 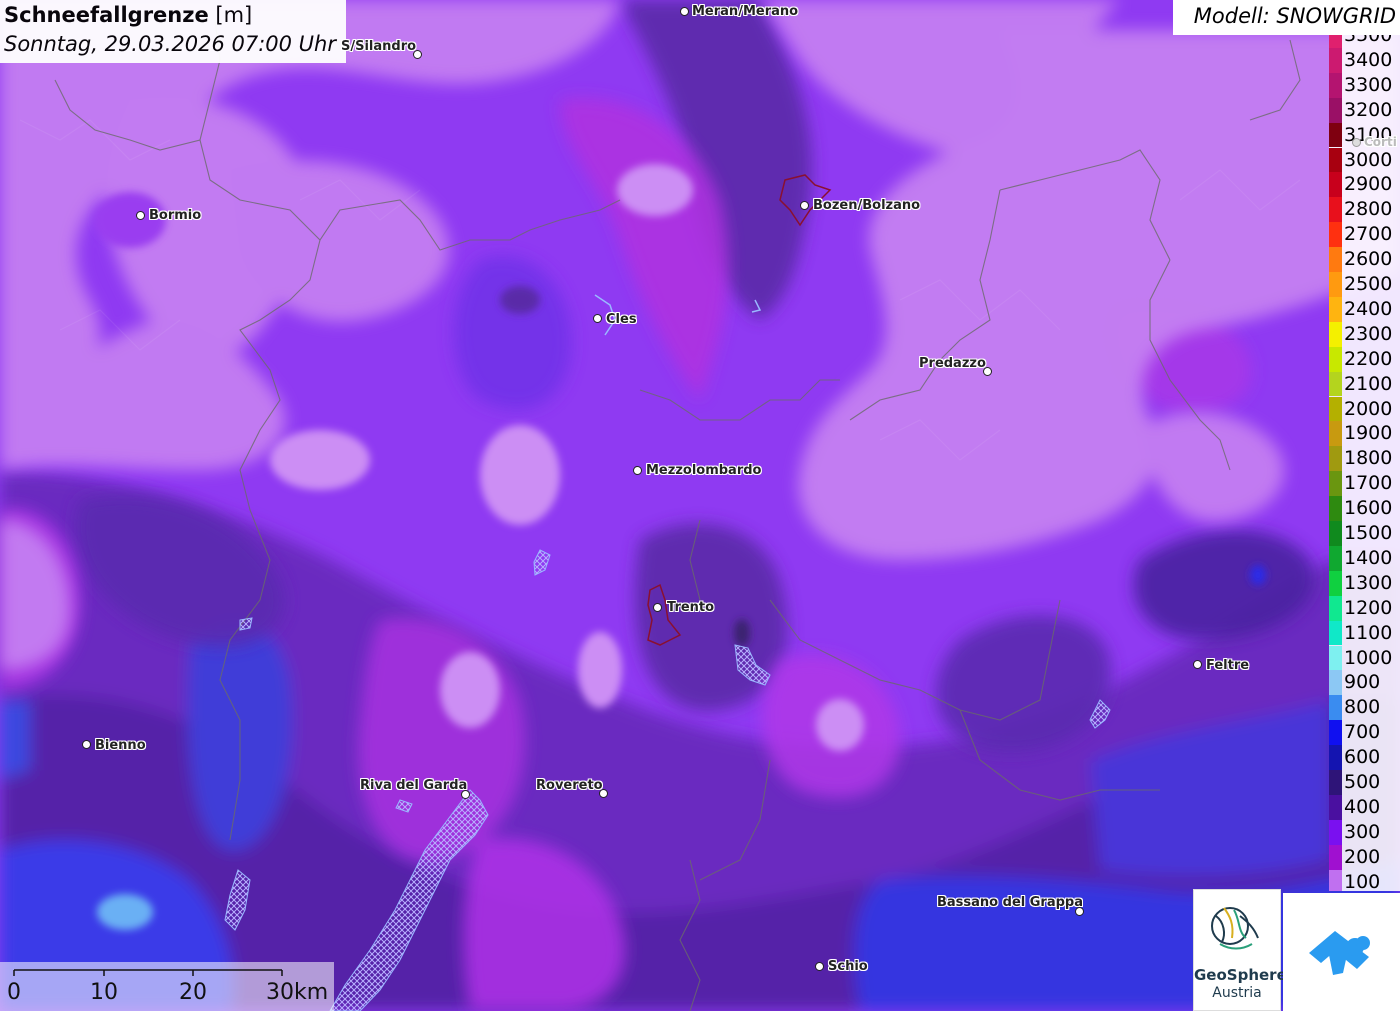 I want to click on legend-item: 700, so click(x=1364, y=733).